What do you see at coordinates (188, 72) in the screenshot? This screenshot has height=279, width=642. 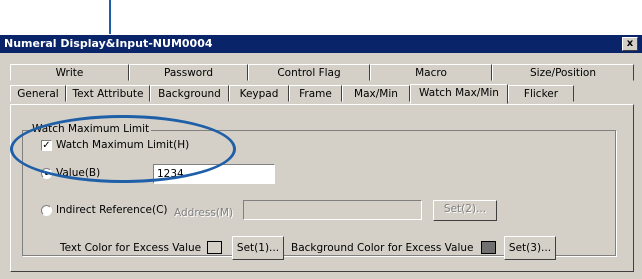 I see `tab-password: Password` at bounding box center [188, 72].